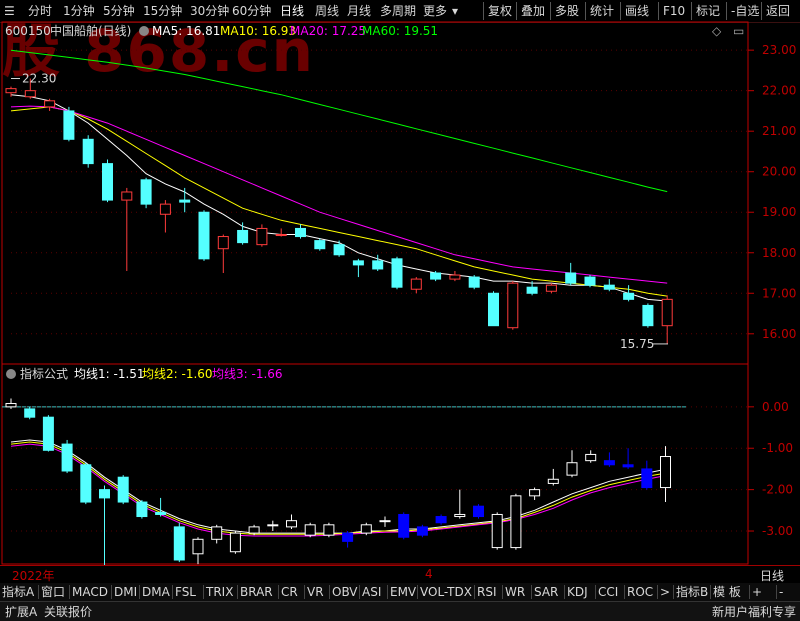 Image resolution: width=800 pixels, height=621 pixels. I want to click on price-axis-label: 18.00, so click(779, 253).